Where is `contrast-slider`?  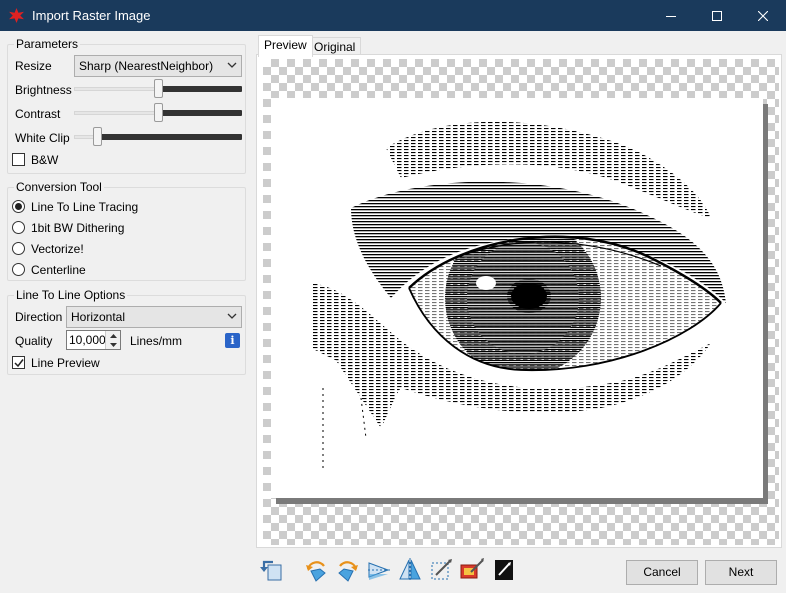
contrast-slider is located at coordinates (158, 113).